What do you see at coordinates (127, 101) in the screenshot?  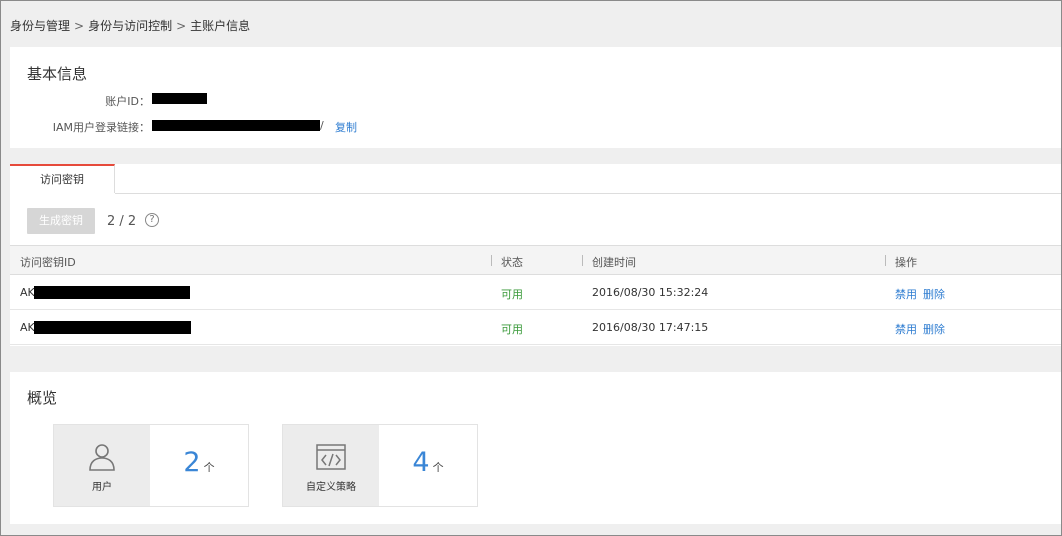 I see `account-id-label: 账户ID：` at bounding box center [127, 101].